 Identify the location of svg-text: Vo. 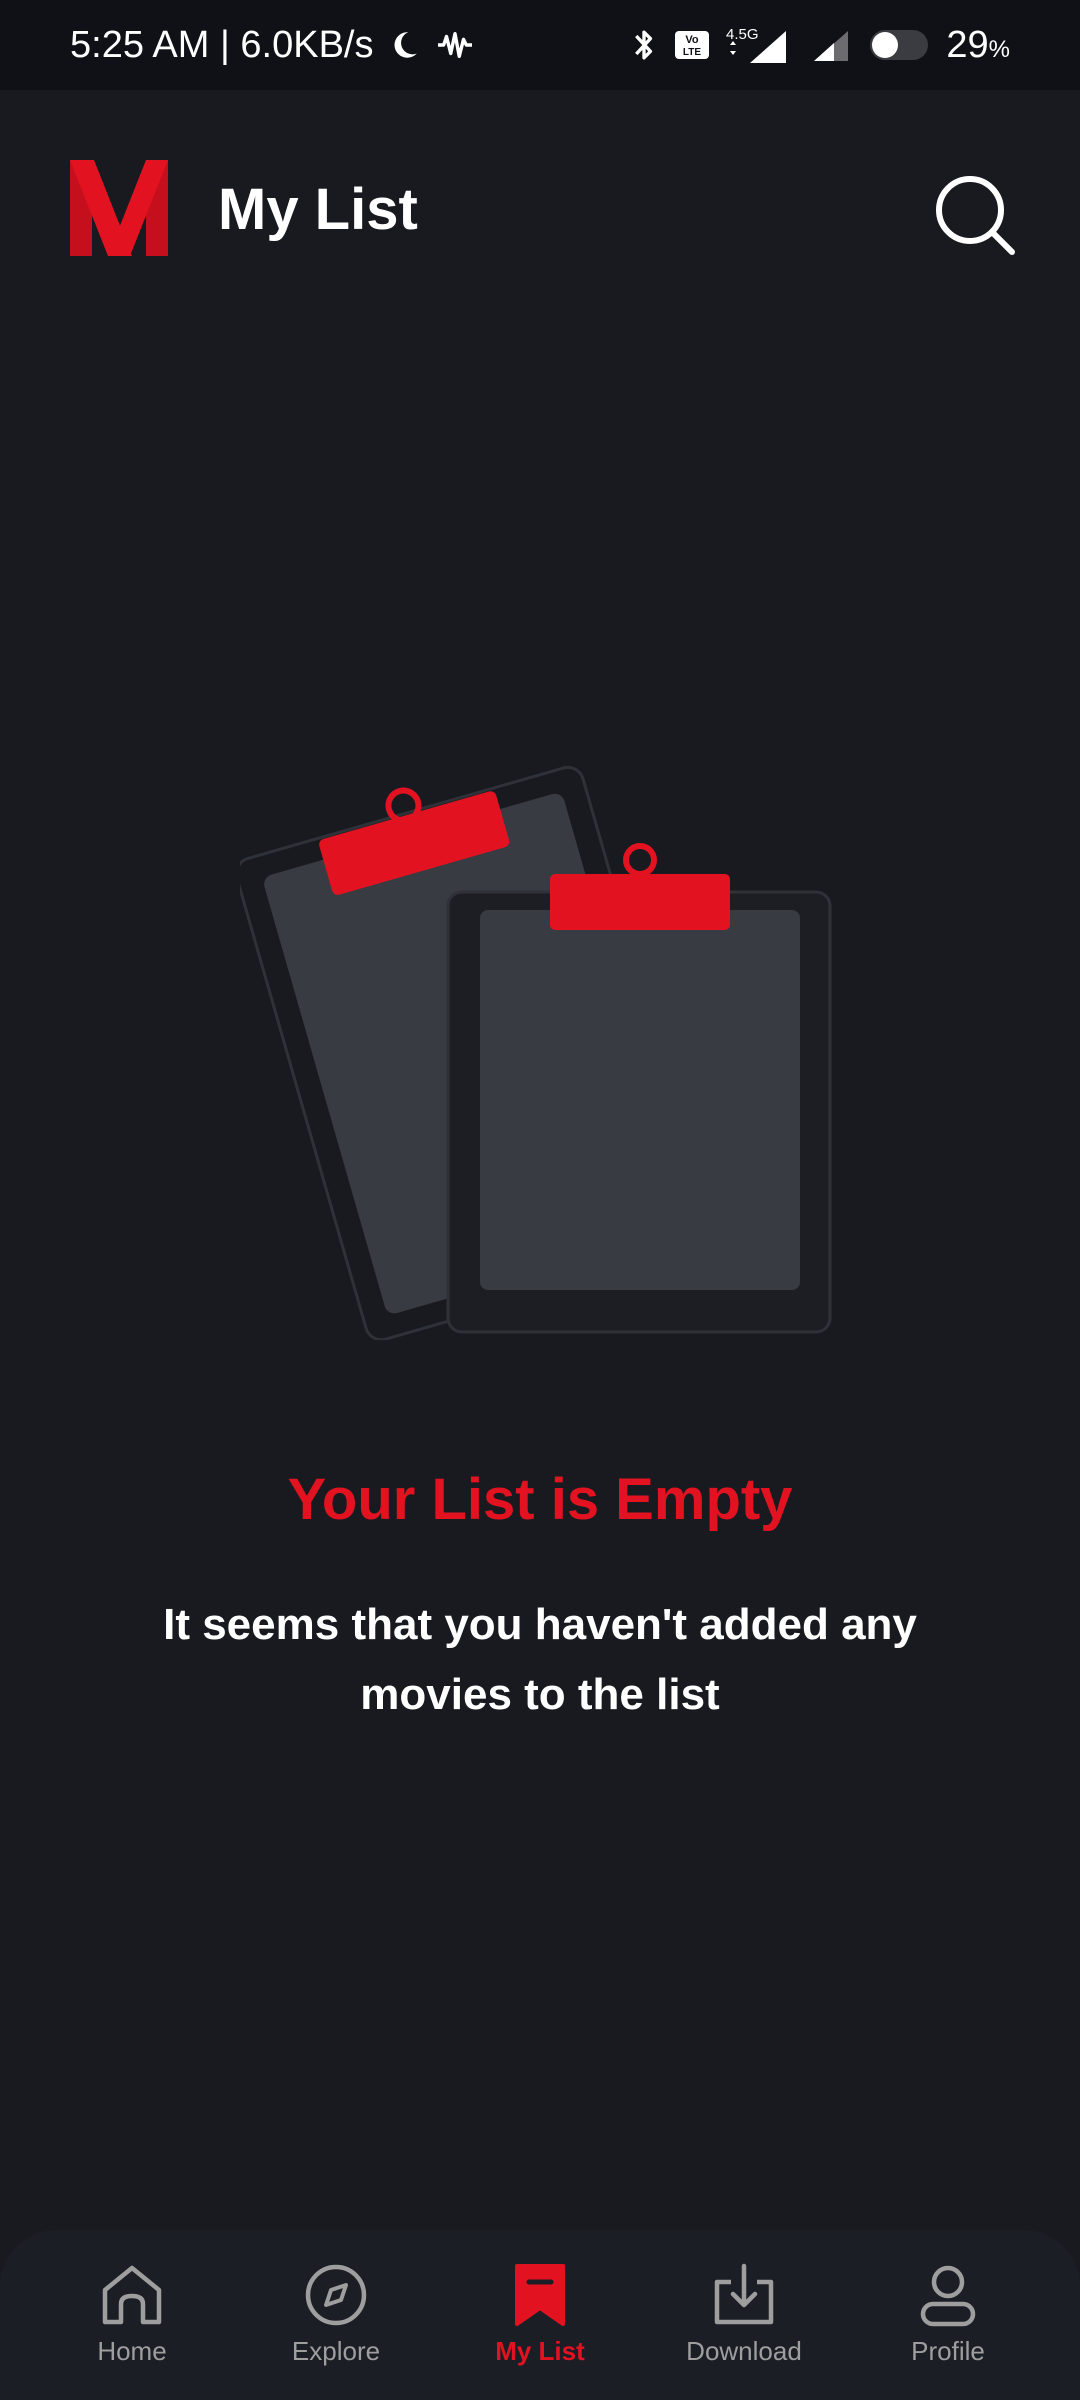
(693, 40).